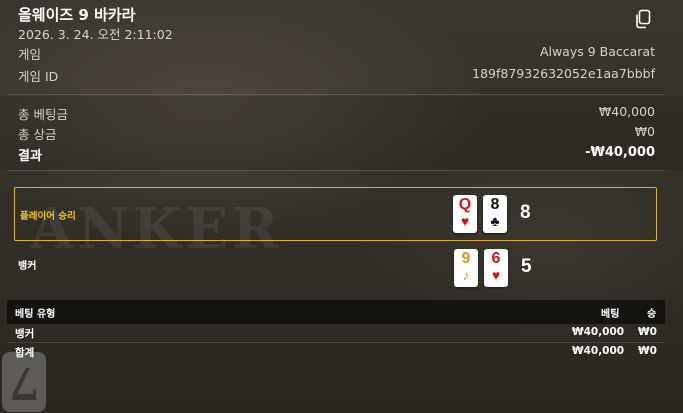 The image size is (683, 413). I want to click on club-icon: ♣, so click(495, 221).